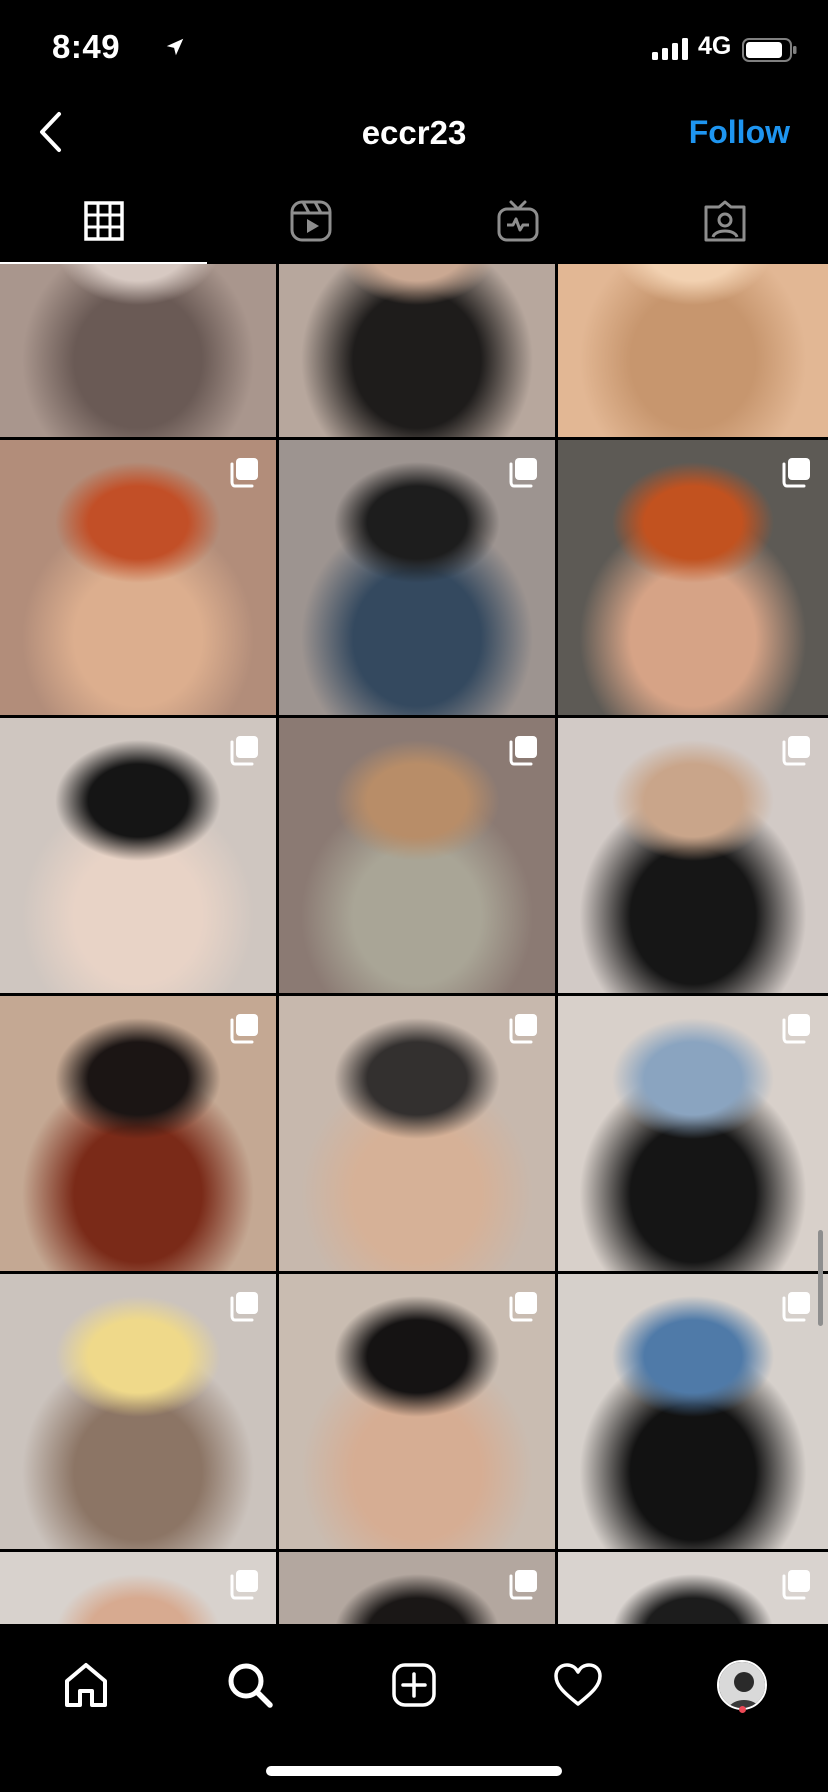 Image resolution: width=828 pixels, height=1792 pixels. What do you see at coordinates (742, 1709) in the screenshot?
I see `notification-dot` at bounding box center [742, 1709].